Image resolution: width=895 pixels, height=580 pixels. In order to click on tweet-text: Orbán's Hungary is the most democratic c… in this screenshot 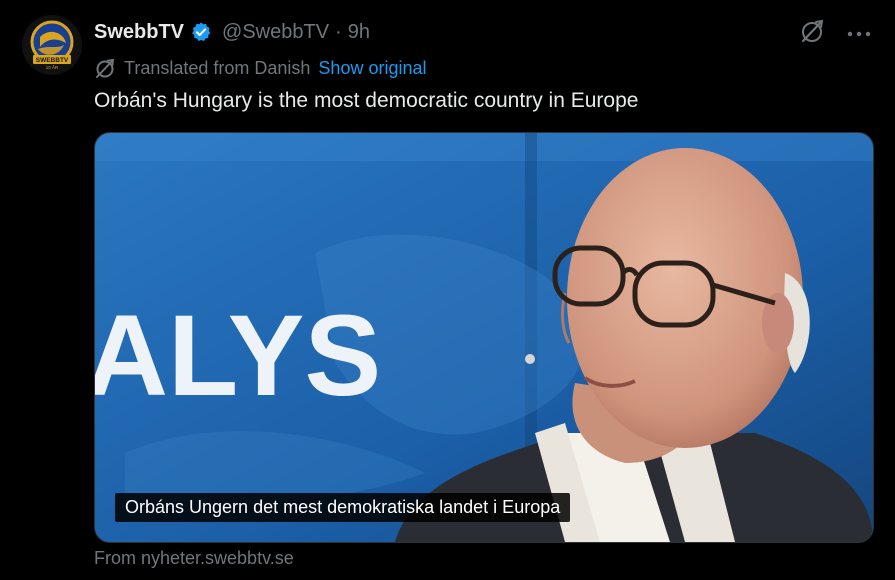, I will do `click(366, 100)`.